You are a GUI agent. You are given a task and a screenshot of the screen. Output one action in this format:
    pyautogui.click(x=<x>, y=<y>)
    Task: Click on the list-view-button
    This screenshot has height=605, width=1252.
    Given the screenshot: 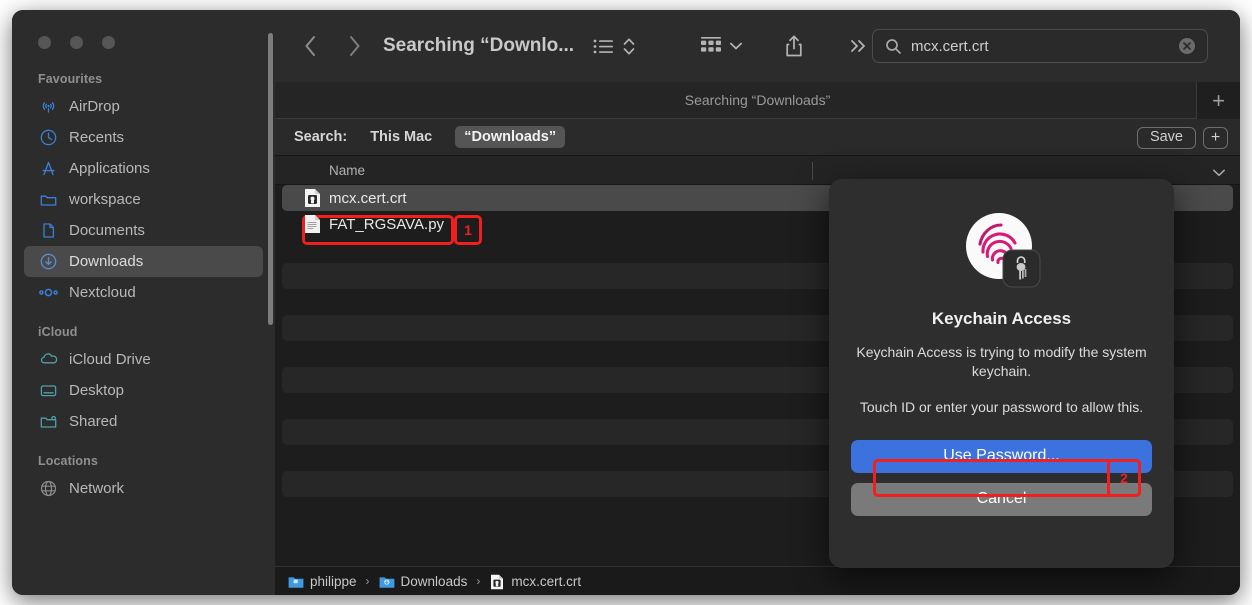 What is the action you would take?
    pyautogui.click(x=604, y=46)
    